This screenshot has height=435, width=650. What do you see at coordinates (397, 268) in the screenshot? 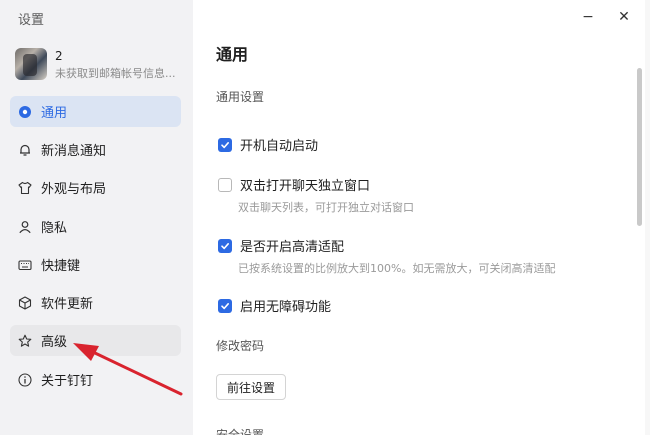
I see `option-description: 已按系统设置的比例放大到100%。如无需放大，可关闭高清适配` at bounding box center [397, 268].